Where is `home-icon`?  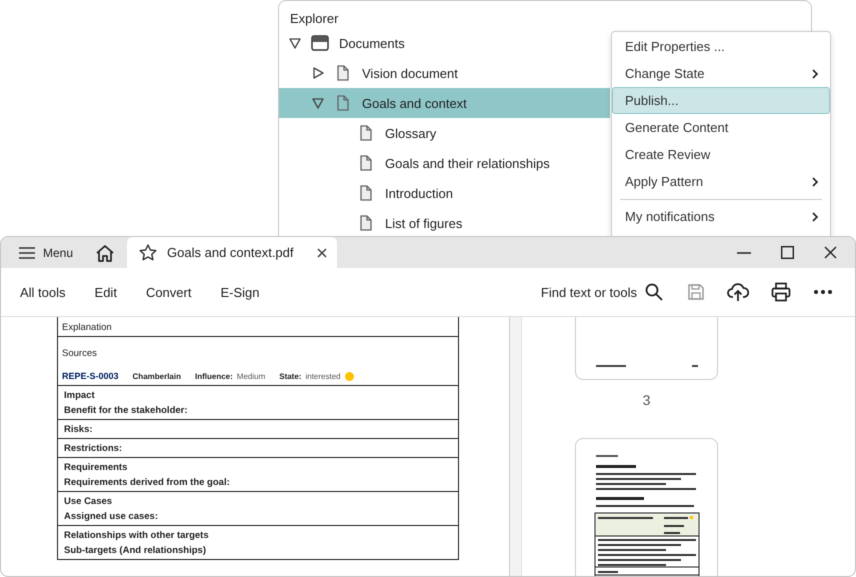 home-icon is located at coordinates (105, 253).